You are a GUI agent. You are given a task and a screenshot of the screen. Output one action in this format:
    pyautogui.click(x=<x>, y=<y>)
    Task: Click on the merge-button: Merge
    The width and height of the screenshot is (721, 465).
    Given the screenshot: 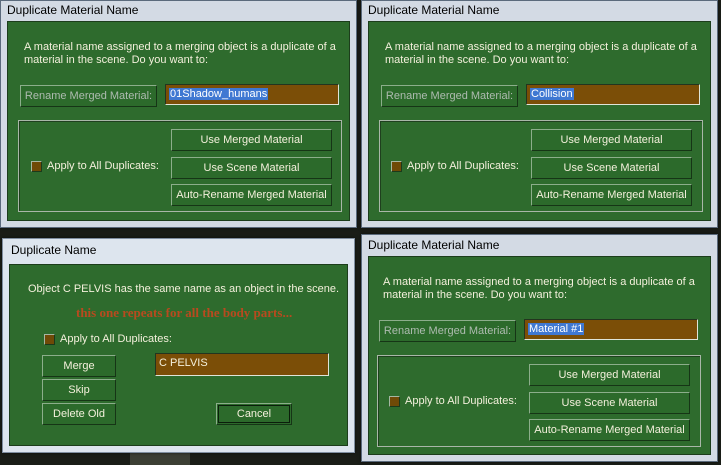 What is the action you would take?
    pyautogui.click(x=79, y=366)
    